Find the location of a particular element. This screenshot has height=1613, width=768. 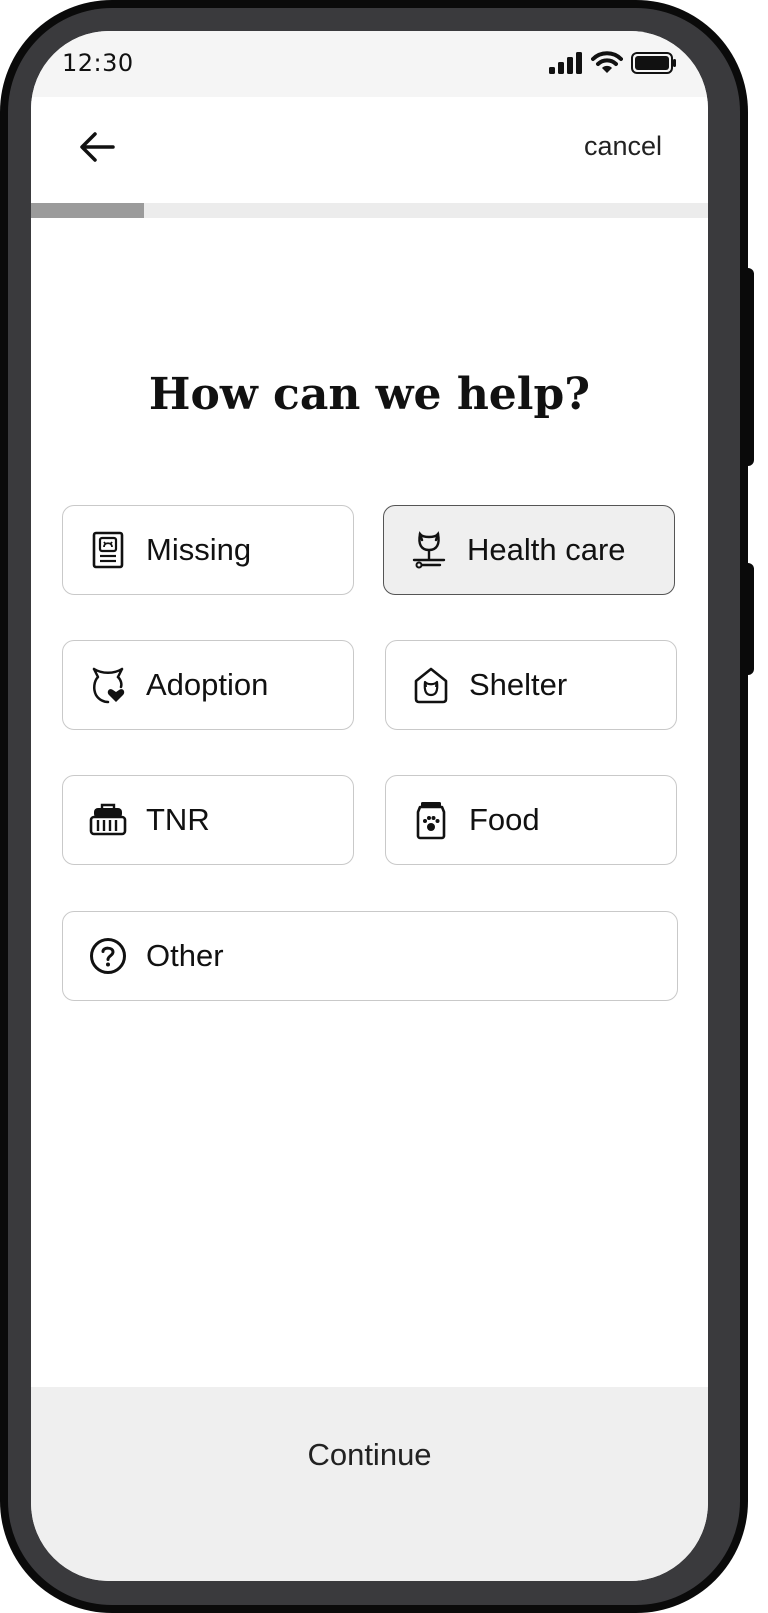

cancel-button: cancel is located at coordinates (623, 146).